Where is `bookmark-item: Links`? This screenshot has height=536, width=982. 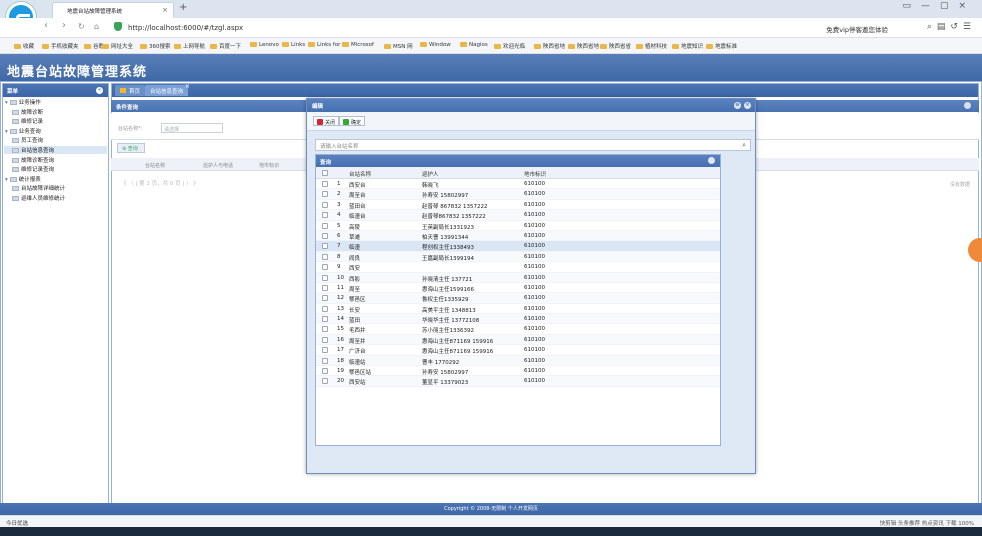 bookmark-item: Links is located at coordinates (293, 45).